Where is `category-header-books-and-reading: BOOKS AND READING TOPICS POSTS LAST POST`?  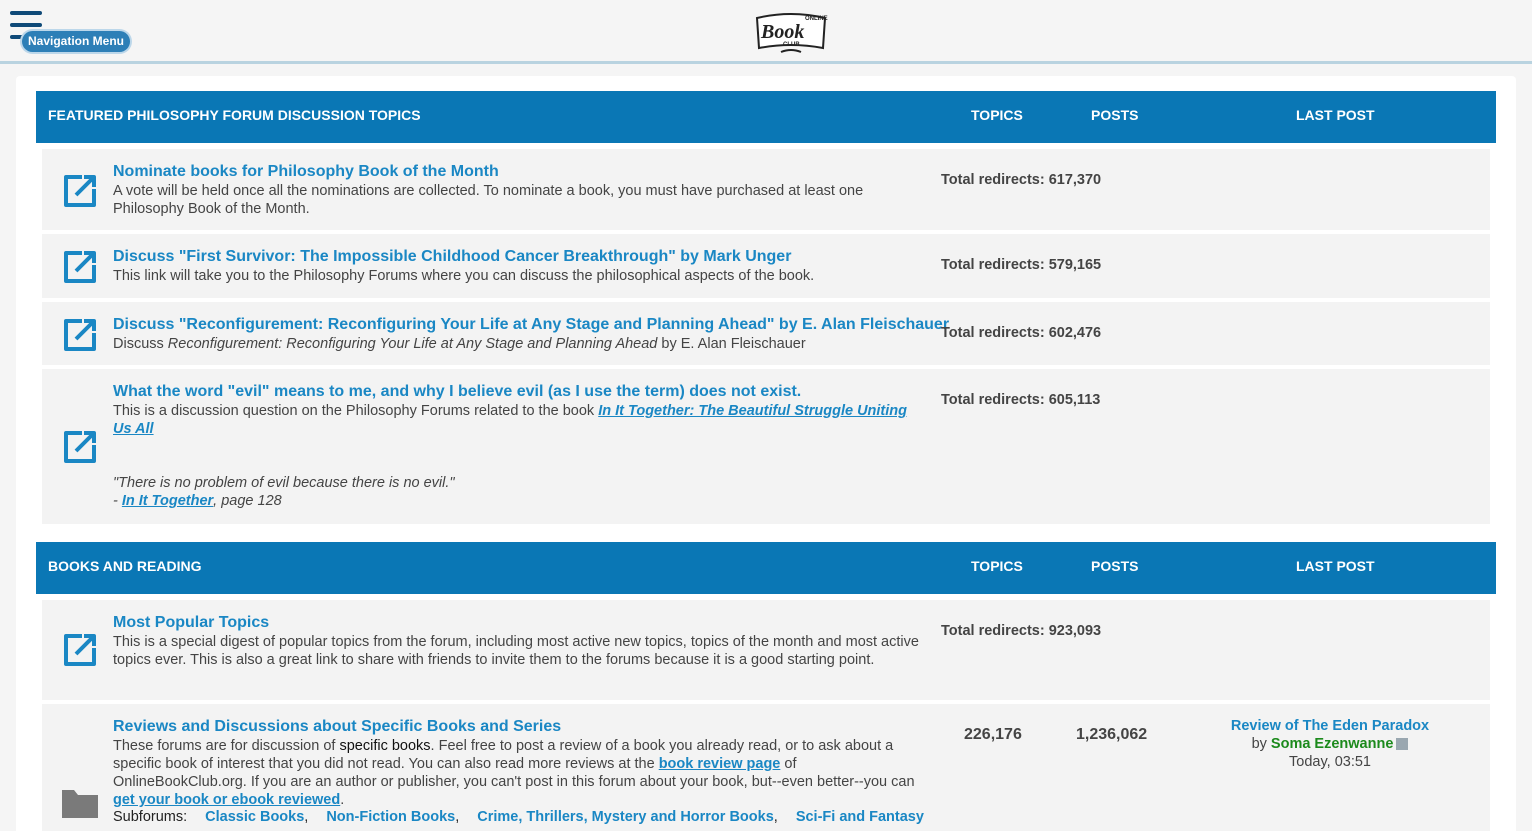
category-header-books-and-reading: BOOKS AND READING TOPICS POSTS LAST POST is located at coordinates (766, 568).